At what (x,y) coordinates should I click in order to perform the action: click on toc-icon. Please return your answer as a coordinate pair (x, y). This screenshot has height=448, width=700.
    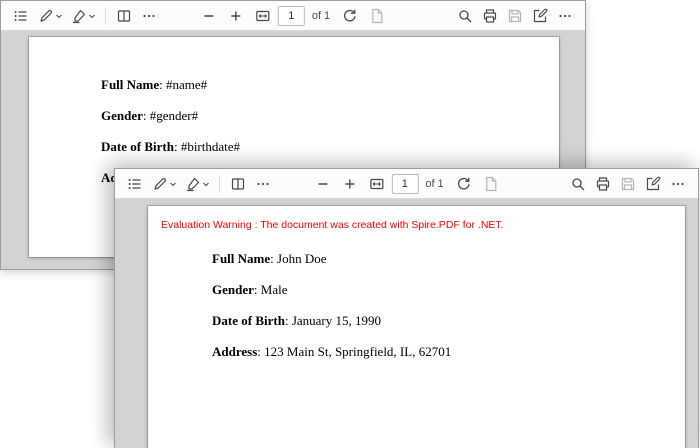
    Looking at the image, I should click on (20, 15).